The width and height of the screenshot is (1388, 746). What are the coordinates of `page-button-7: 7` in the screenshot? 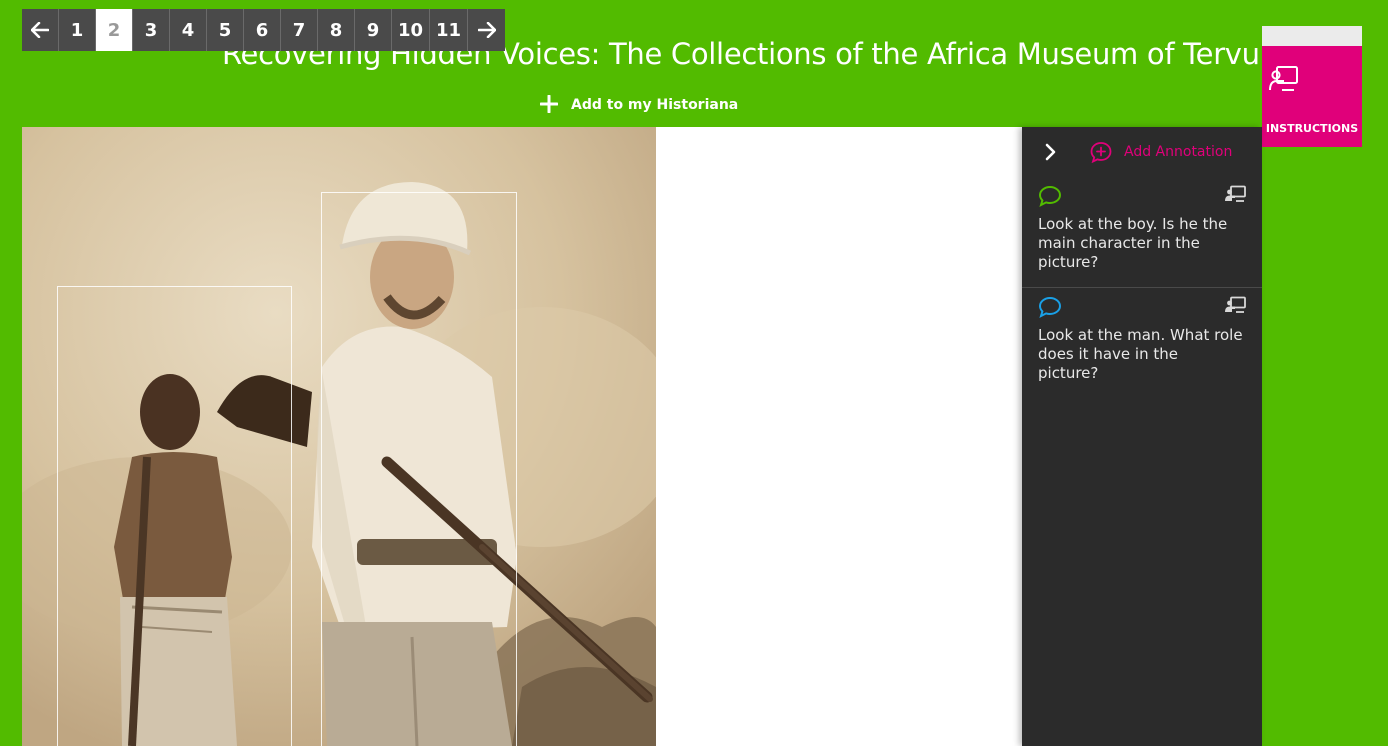 It's located at (299, 30).